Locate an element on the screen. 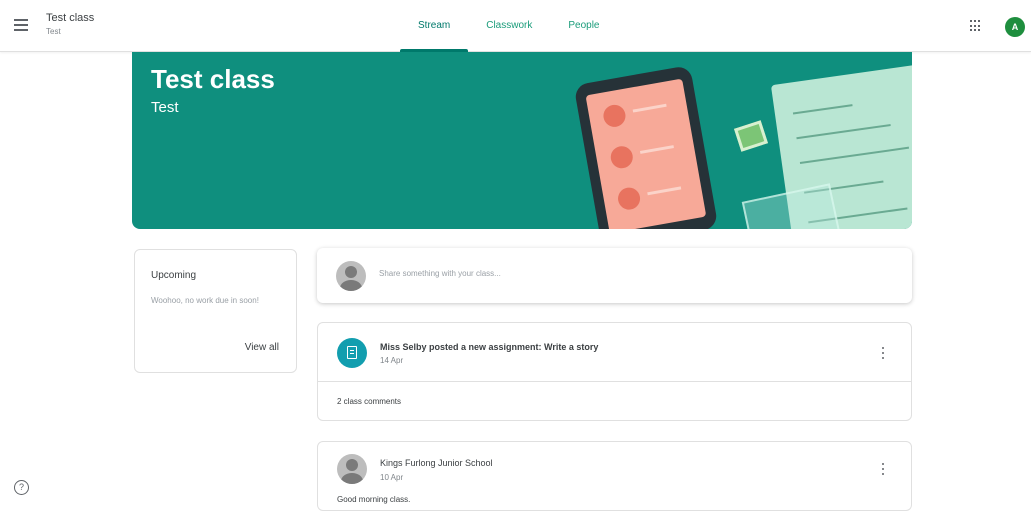 The height and width of the screenshot is (511, 1031). photo-illustration is located at coordinates (751, 136).